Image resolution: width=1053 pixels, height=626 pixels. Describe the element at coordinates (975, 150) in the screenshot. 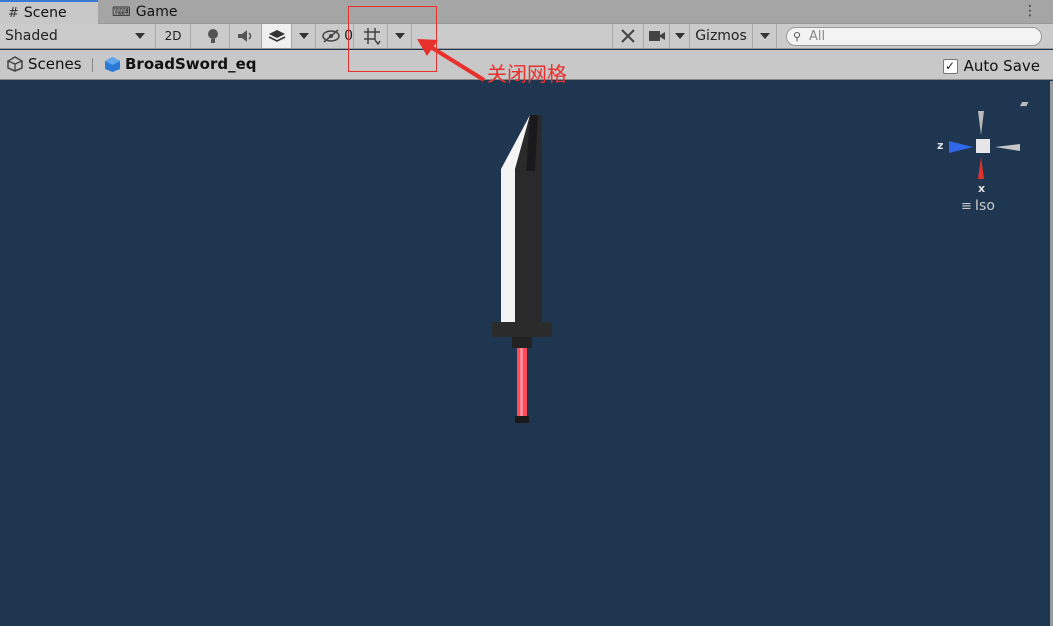

I see `orientation-gizmo: z x` at that location.